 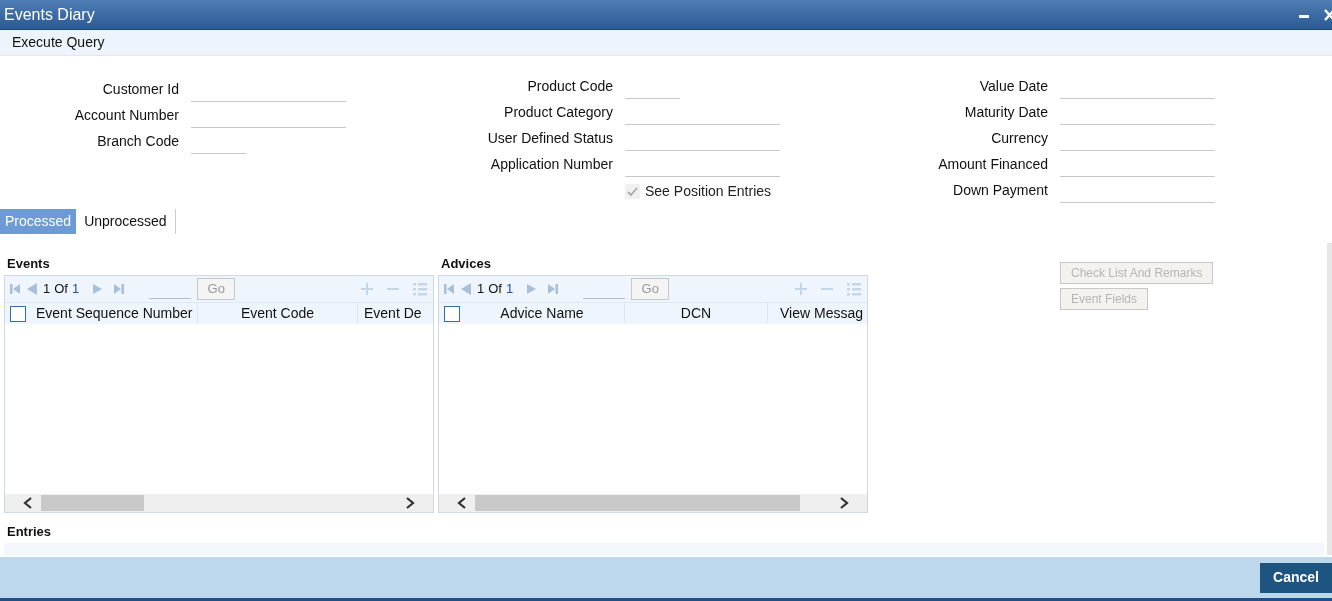 I want to click on section-heading: Advices, so click(x=466, y=264).